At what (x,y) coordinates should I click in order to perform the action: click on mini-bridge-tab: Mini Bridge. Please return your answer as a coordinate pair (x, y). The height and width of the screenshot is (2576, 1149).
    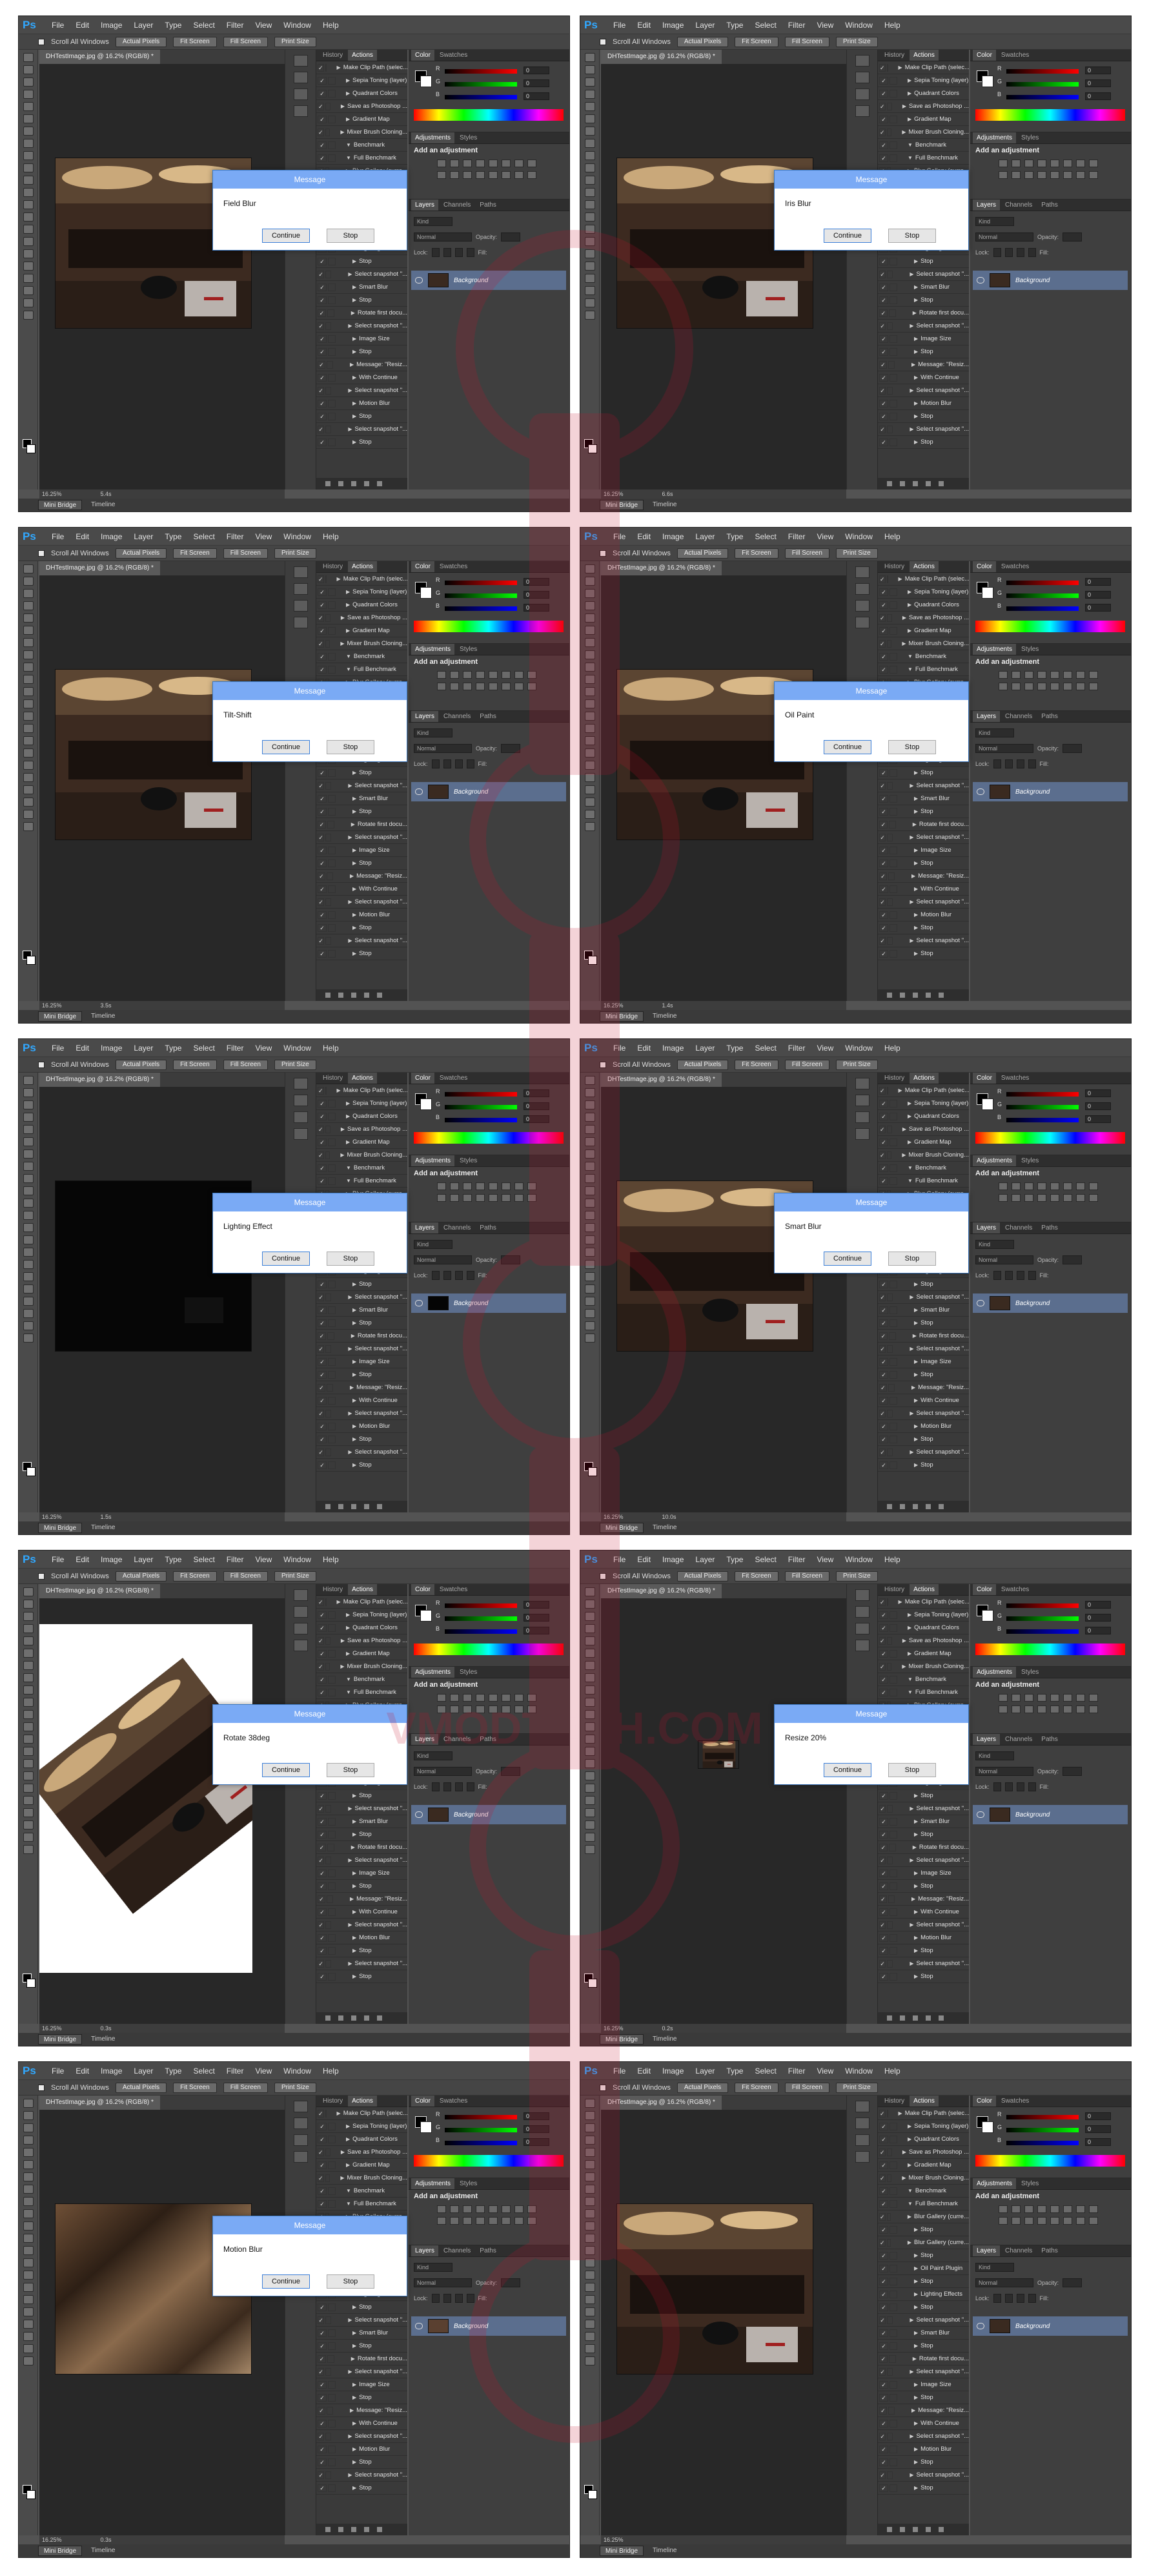
    Looking at the image, I should click on (60, 1528).